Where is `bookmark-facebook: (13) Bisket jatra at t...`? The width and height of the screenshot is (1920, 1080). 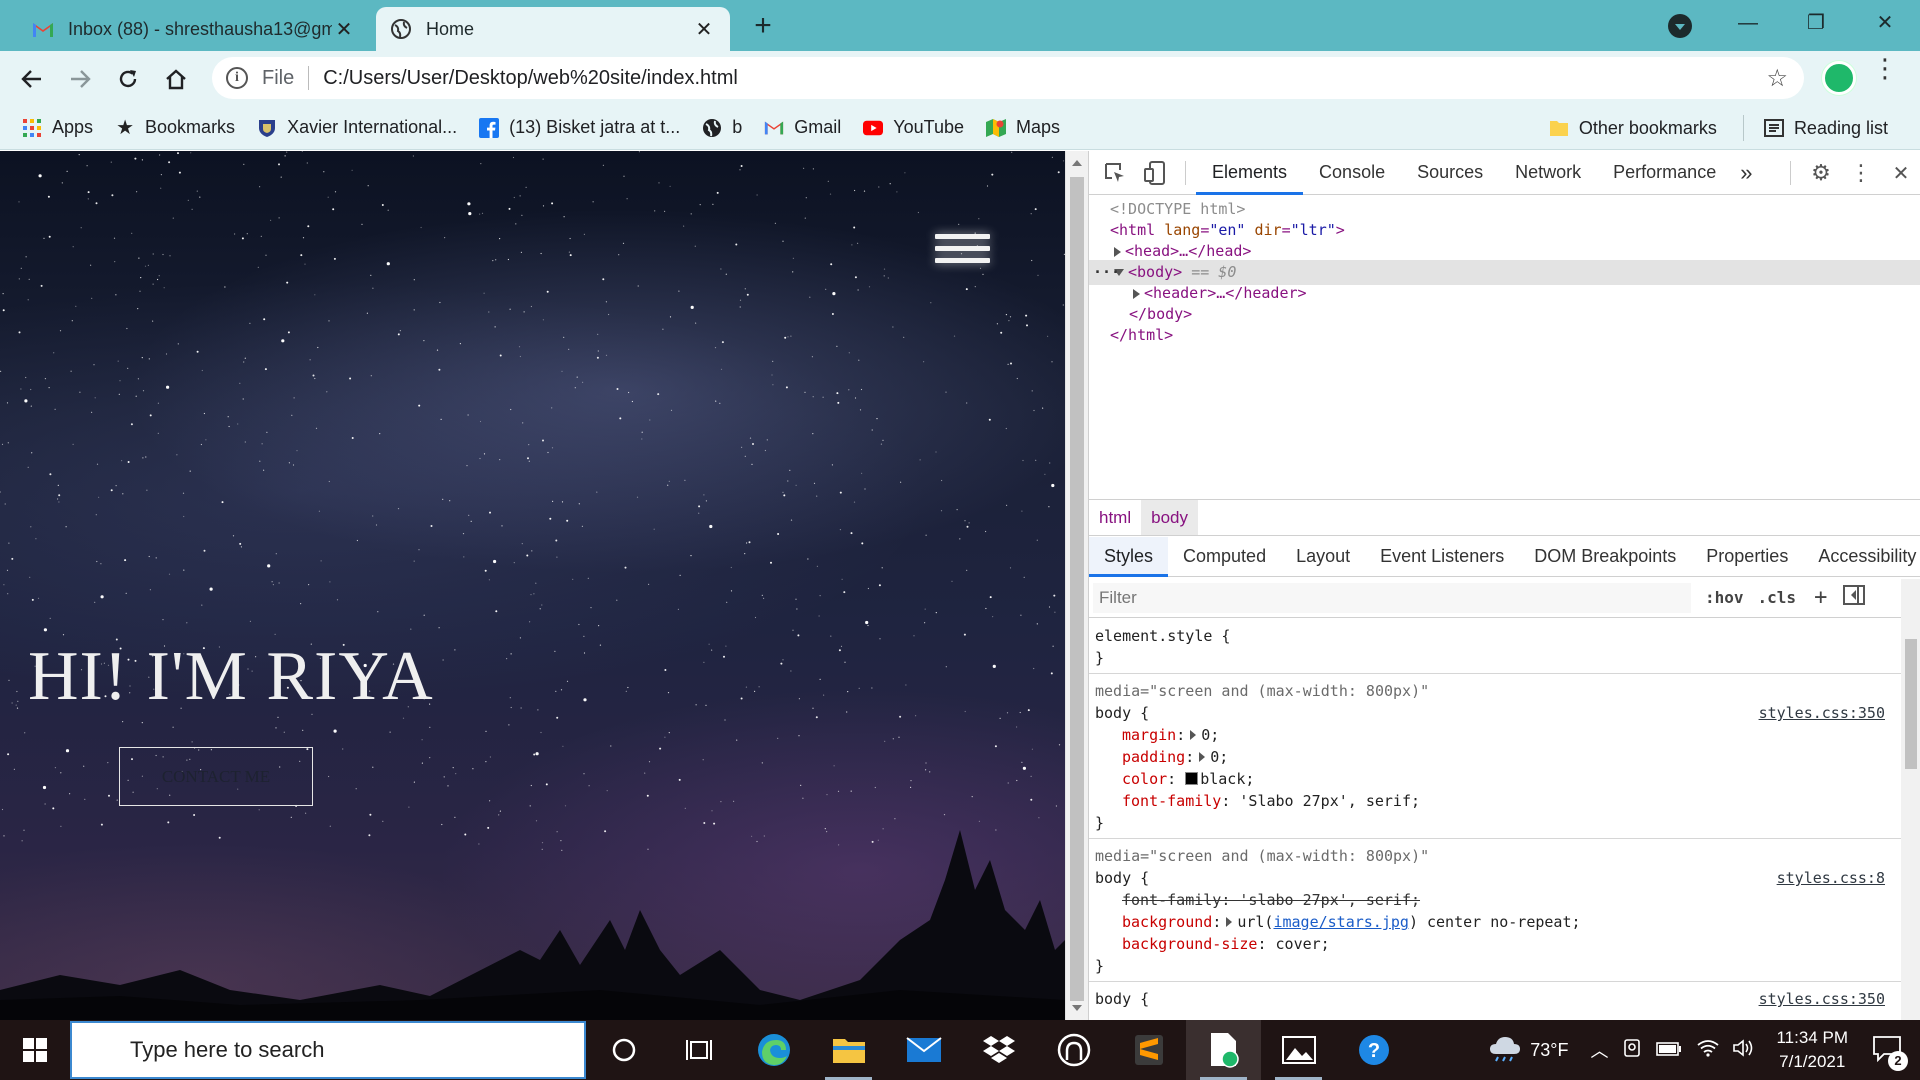
bookmark-facebook: (13) Bisket jatra at t... is located at coordinates (579, 128).